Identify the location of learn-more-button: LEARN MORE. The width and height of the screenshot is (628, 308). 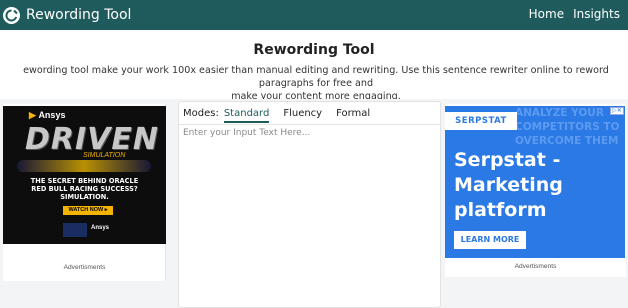
(490, 240).